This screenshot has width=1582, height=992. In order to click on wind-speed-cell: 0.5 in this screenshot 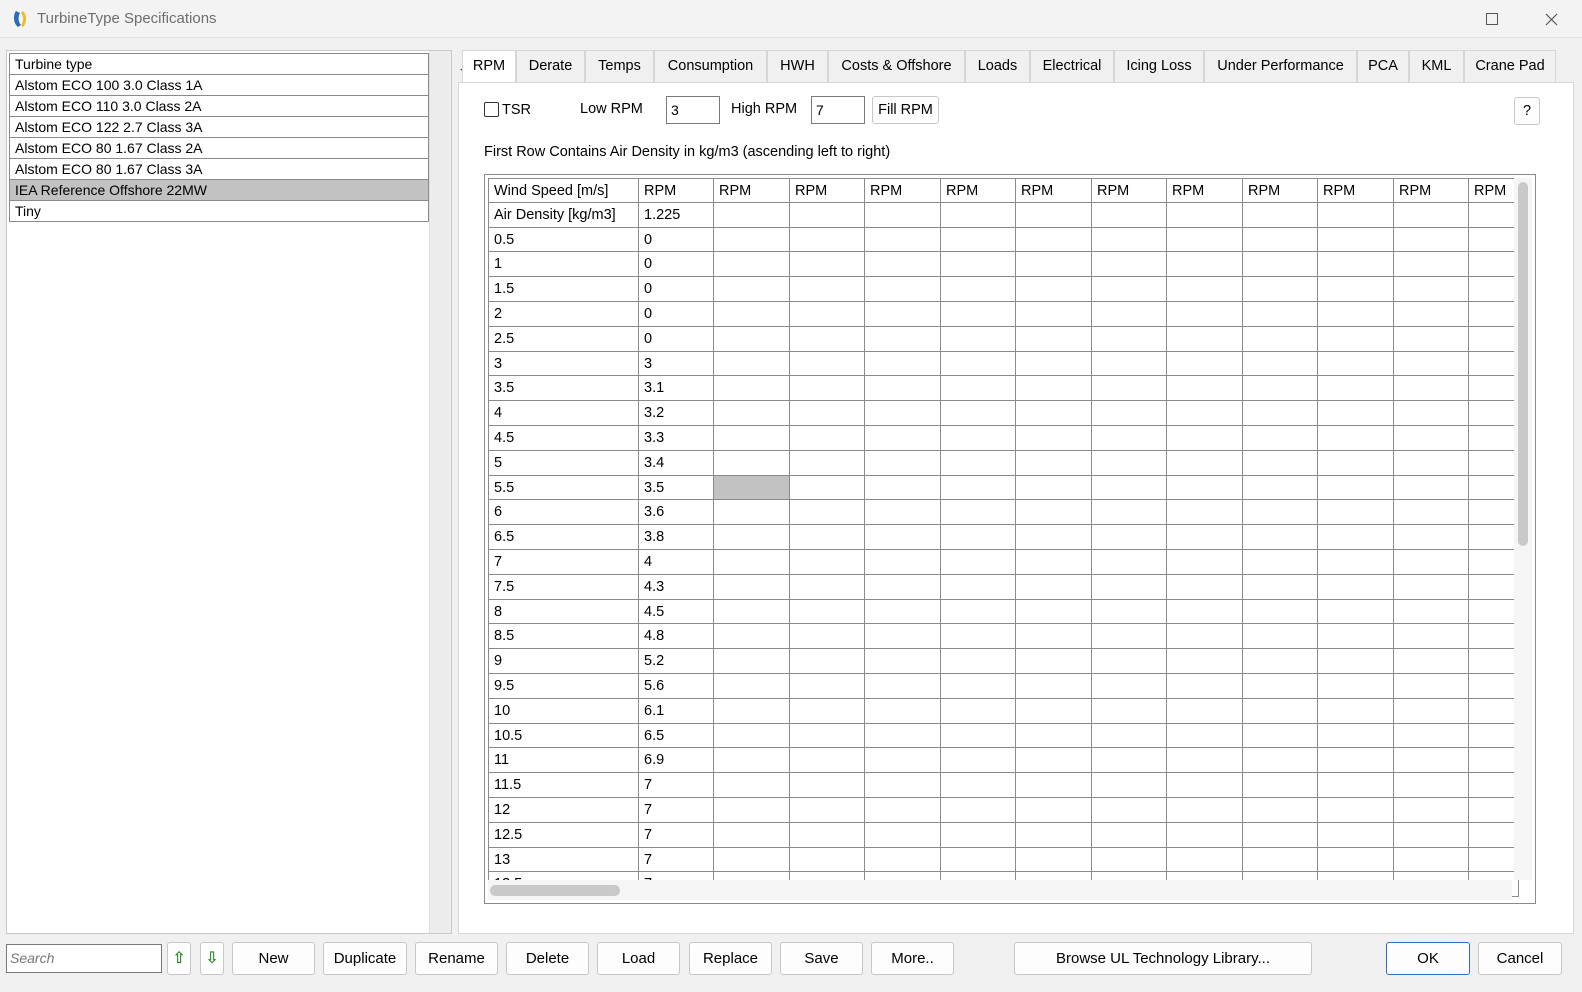, I will do `click(563, 240)`.